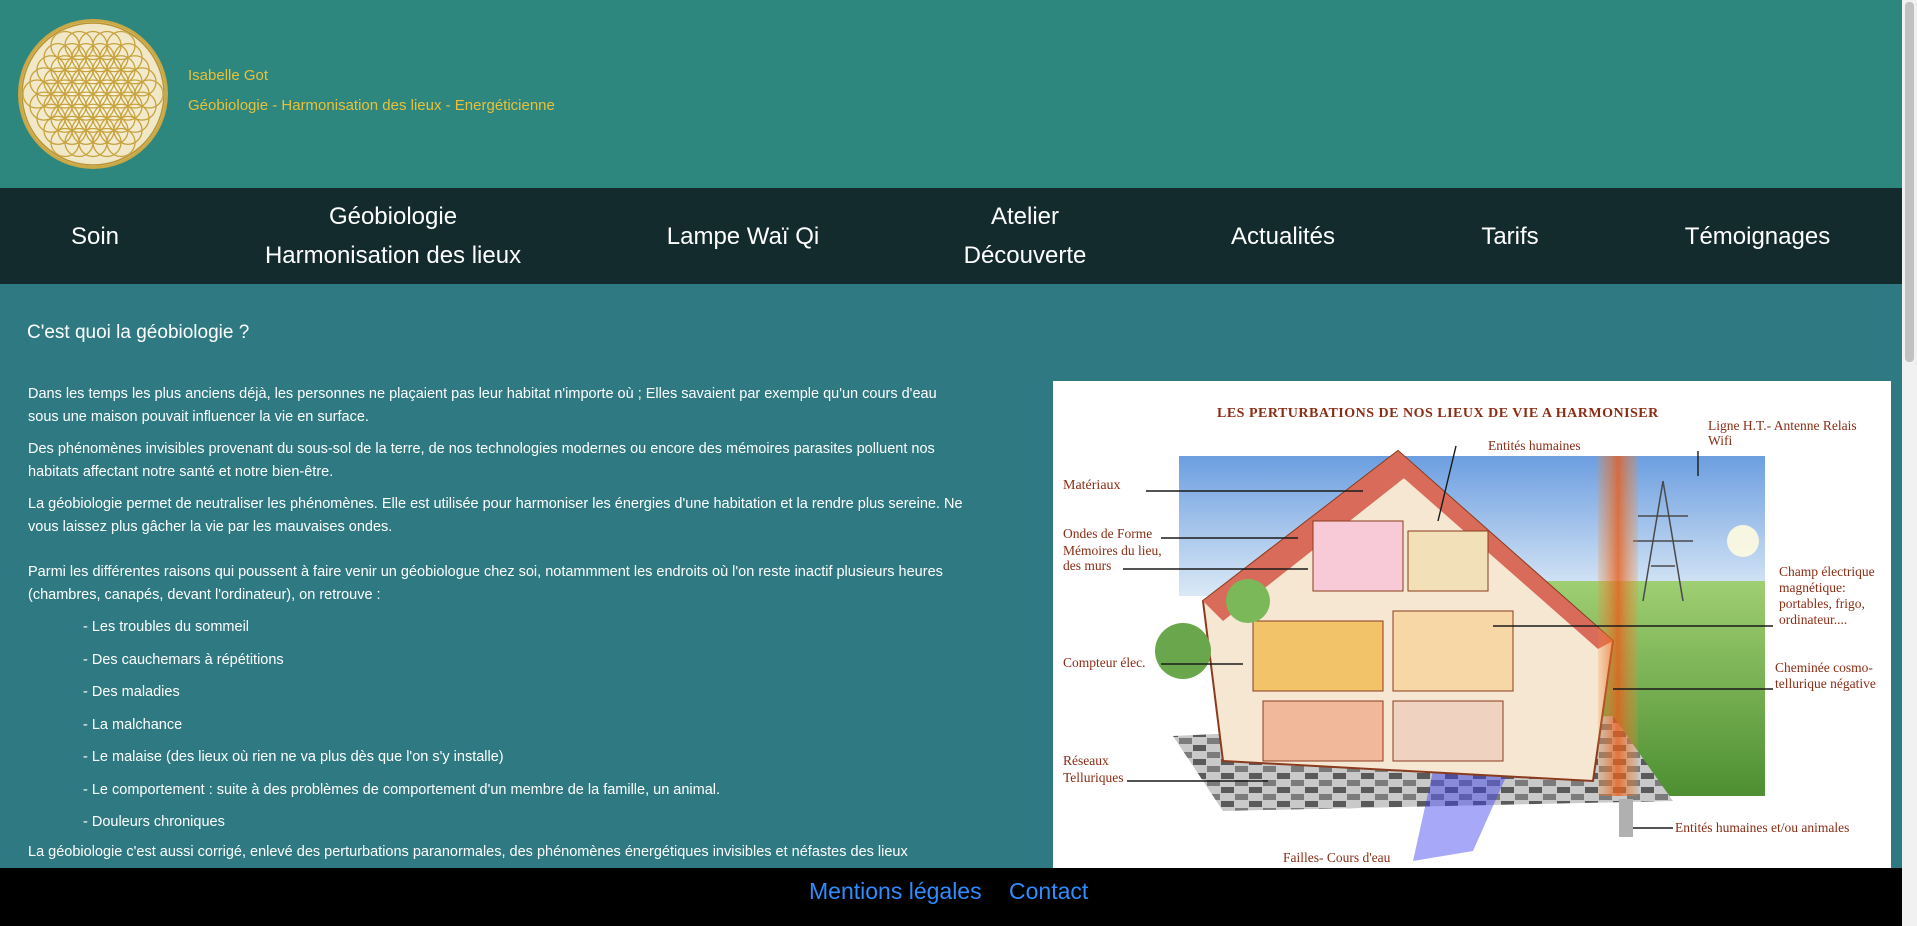 Image resolution: width=1917 pixels, height=926 pixels. I want to click on nav-item-label: Lampe Waï Qi, so click(743, 236).